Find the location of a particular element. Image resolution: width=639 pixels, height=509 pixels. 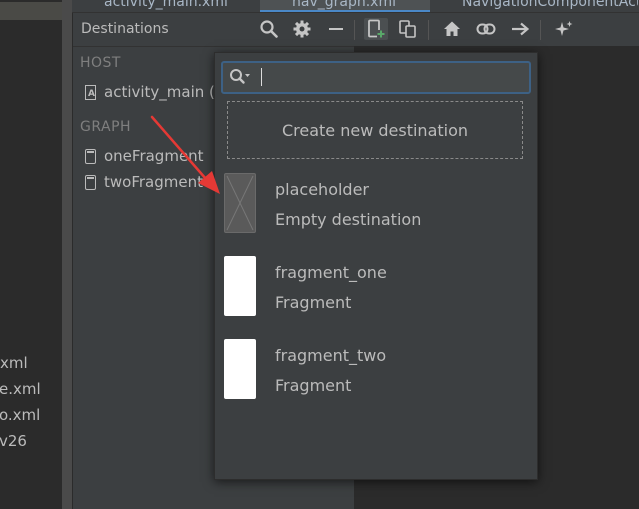

gear-icon is located at coordinates (302, 29).